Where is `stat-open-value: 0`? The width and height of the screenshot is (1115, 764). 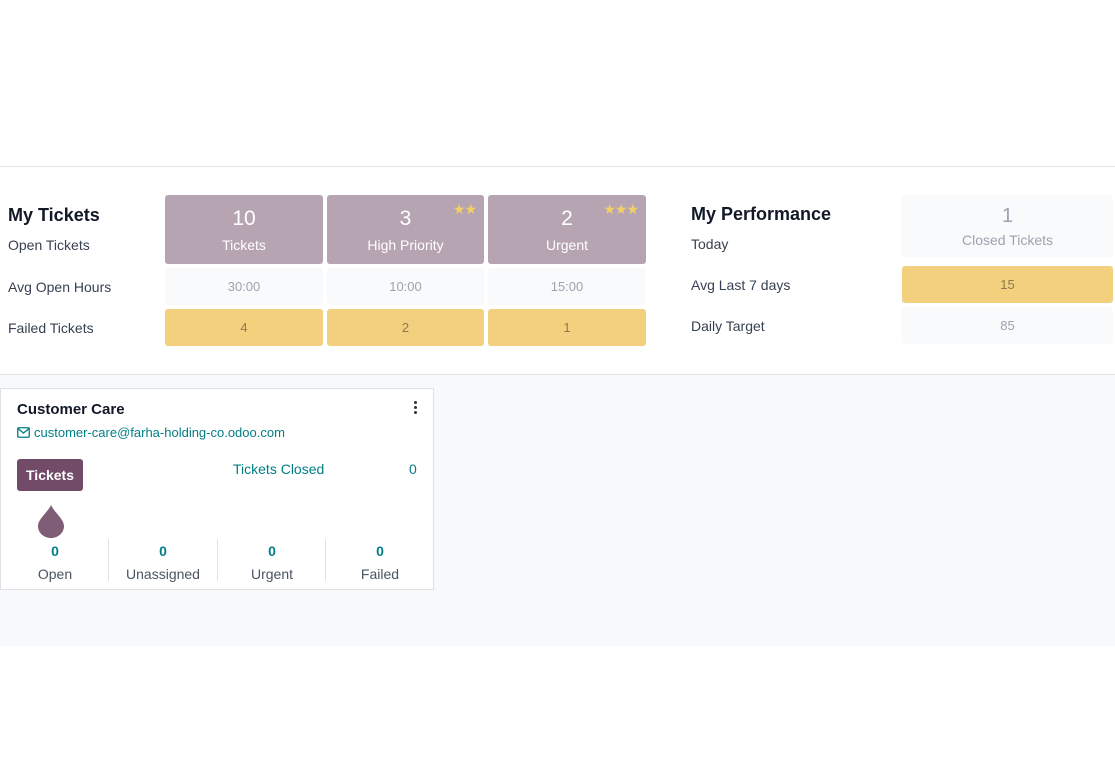
stat-open-value: 0 is located at coordinates (55, 551).